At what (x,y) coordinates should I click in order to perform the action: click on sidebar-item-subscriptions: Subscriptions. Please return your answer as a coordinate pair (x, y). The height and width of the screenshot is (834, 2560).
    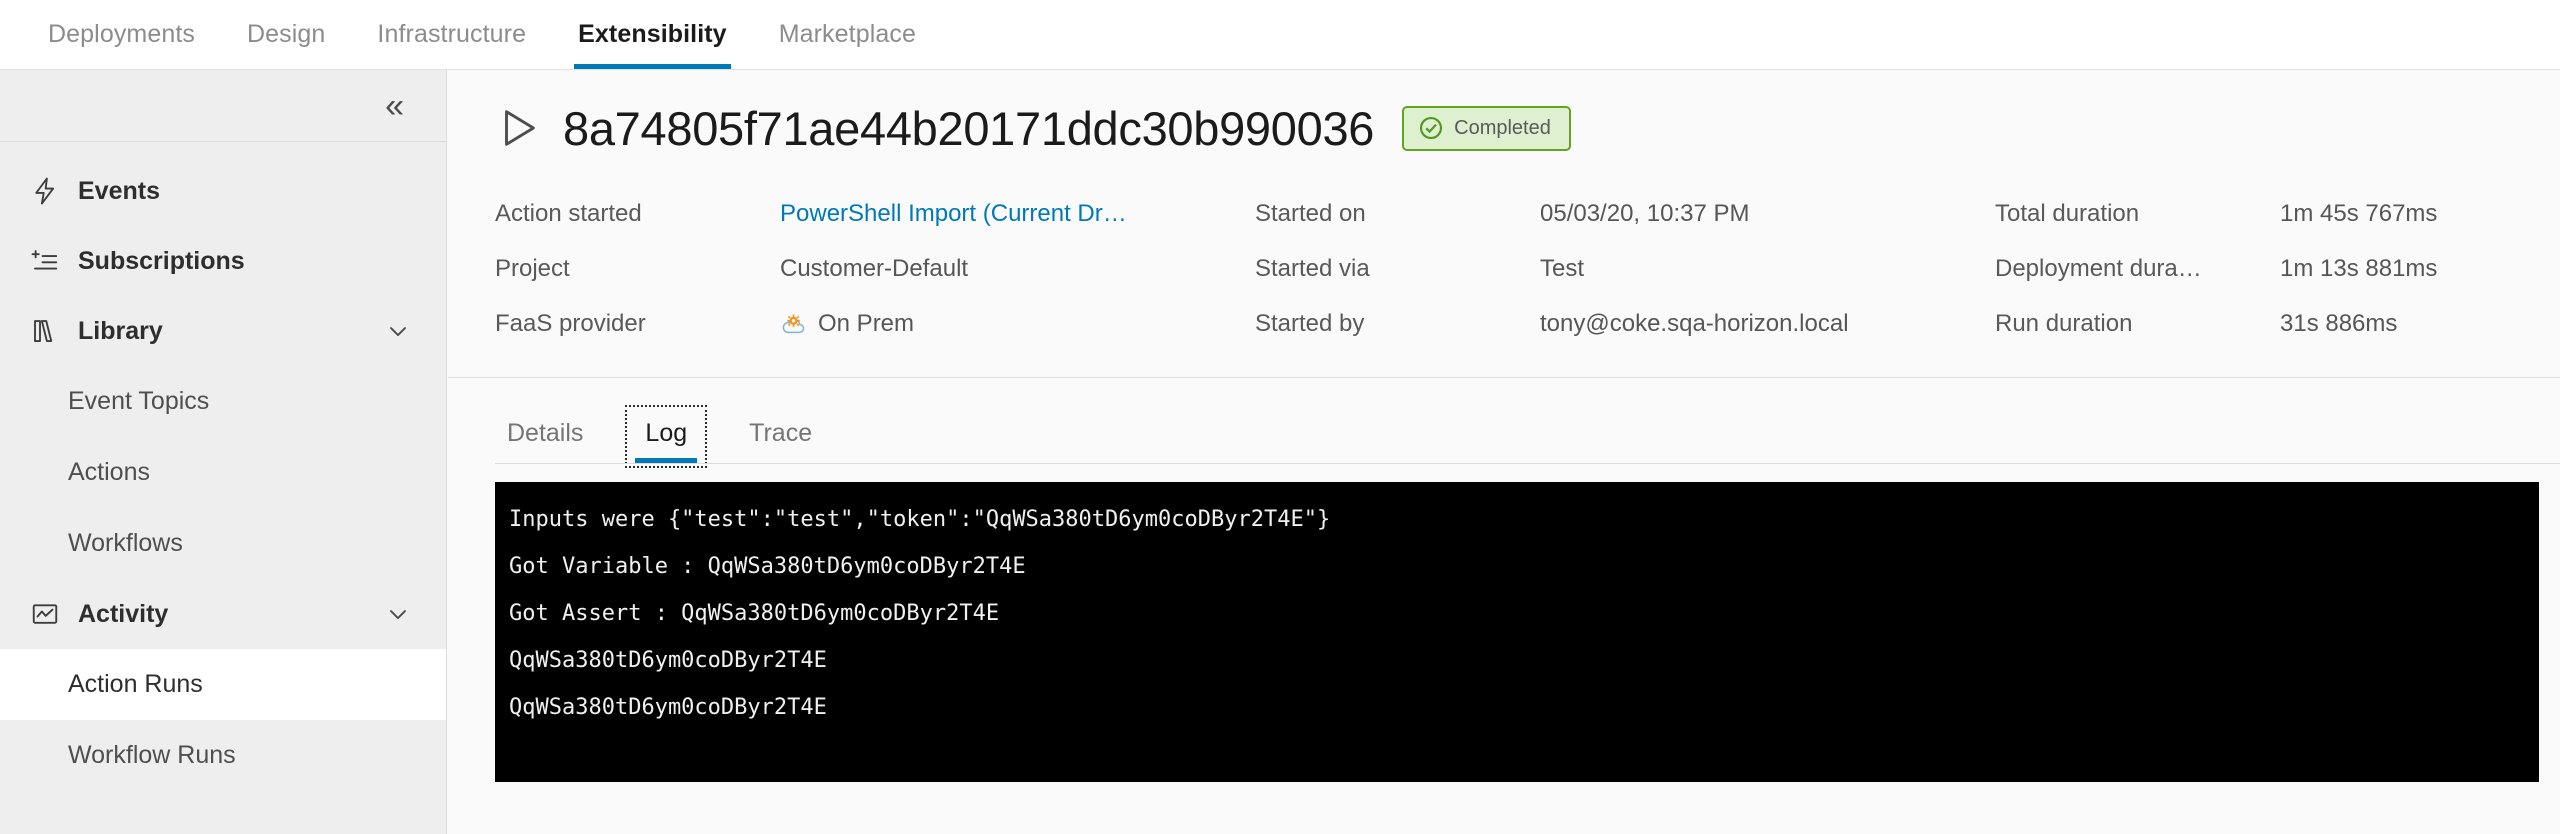
    Looking at the image, I should click on (223, 261).